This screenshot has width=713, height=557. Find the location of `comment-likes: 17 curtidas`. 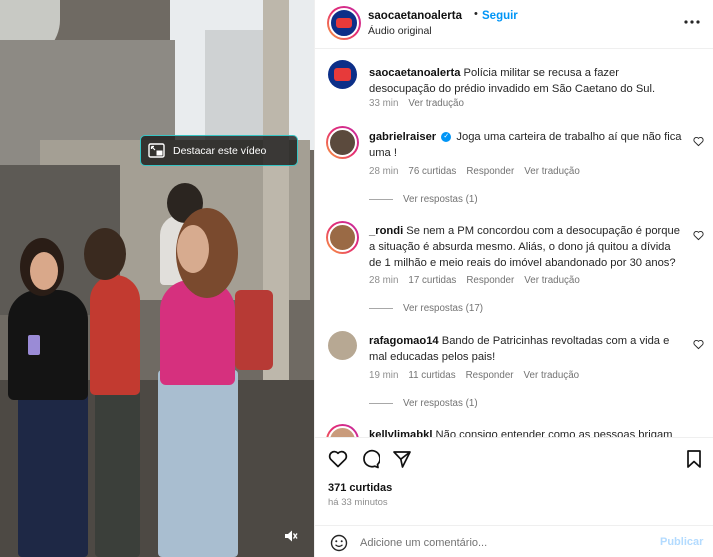

comment-likes: 17 curtidas is located at coordinates (432, 280).